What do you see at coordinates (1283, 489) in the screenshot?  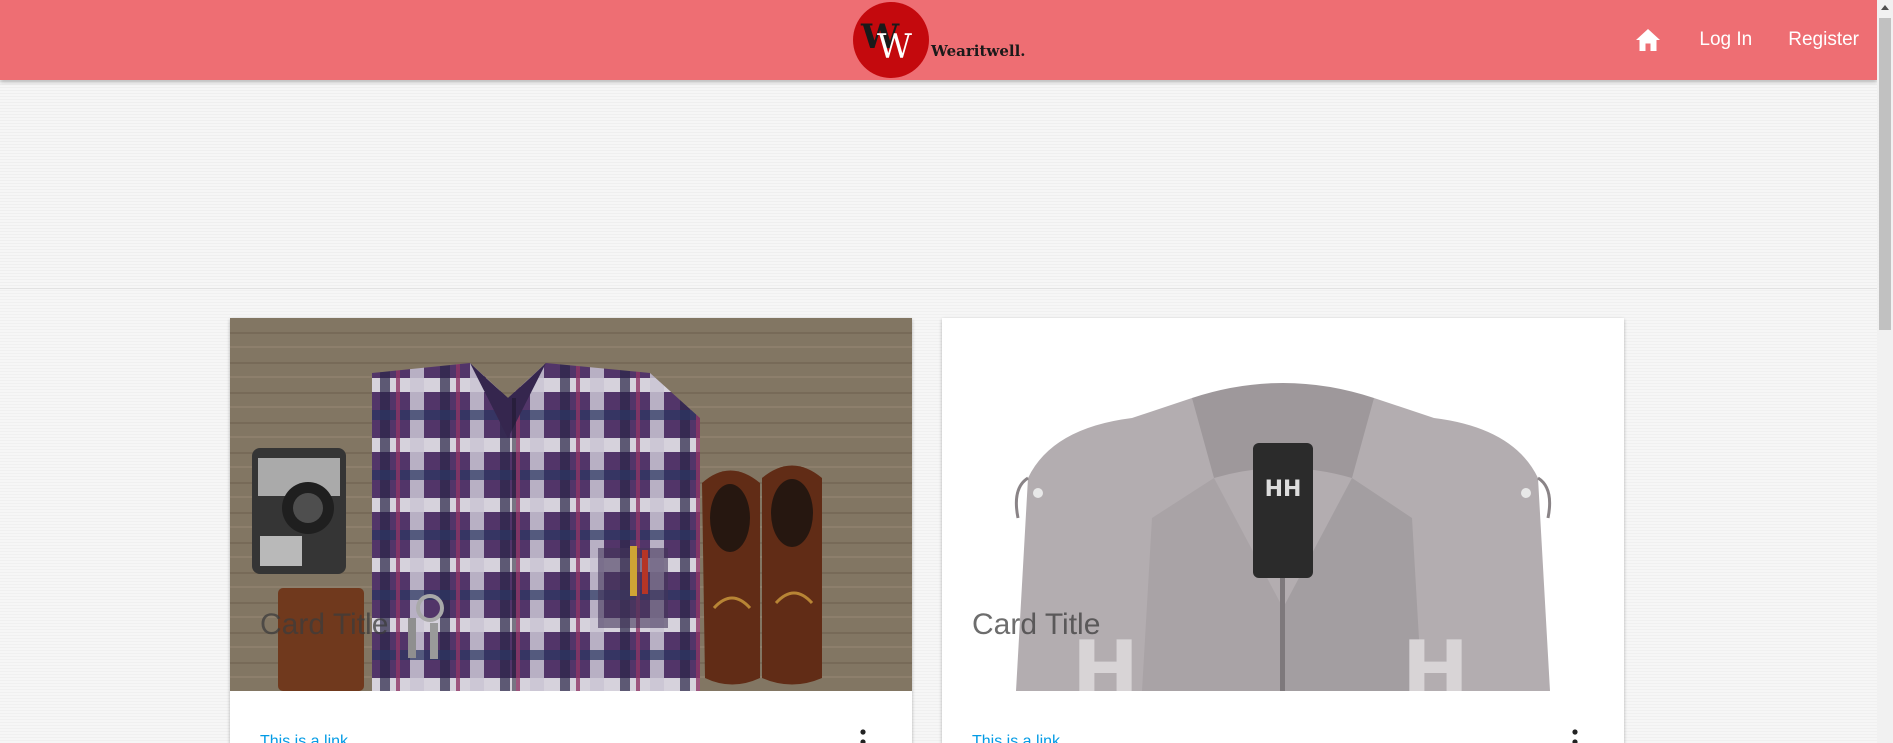 I see `svg-text: HH` at bounding box center [1283, 489].